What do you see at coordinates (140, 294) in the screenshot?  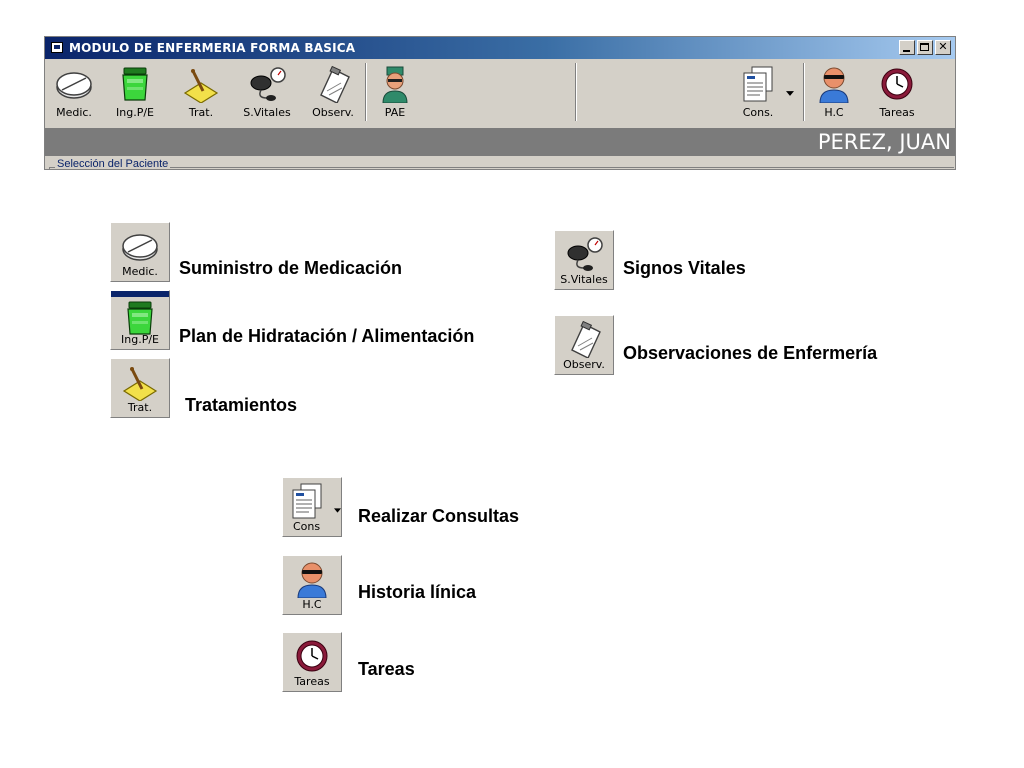 I see `tile-header-stripe` at bounding box center [140, 294].